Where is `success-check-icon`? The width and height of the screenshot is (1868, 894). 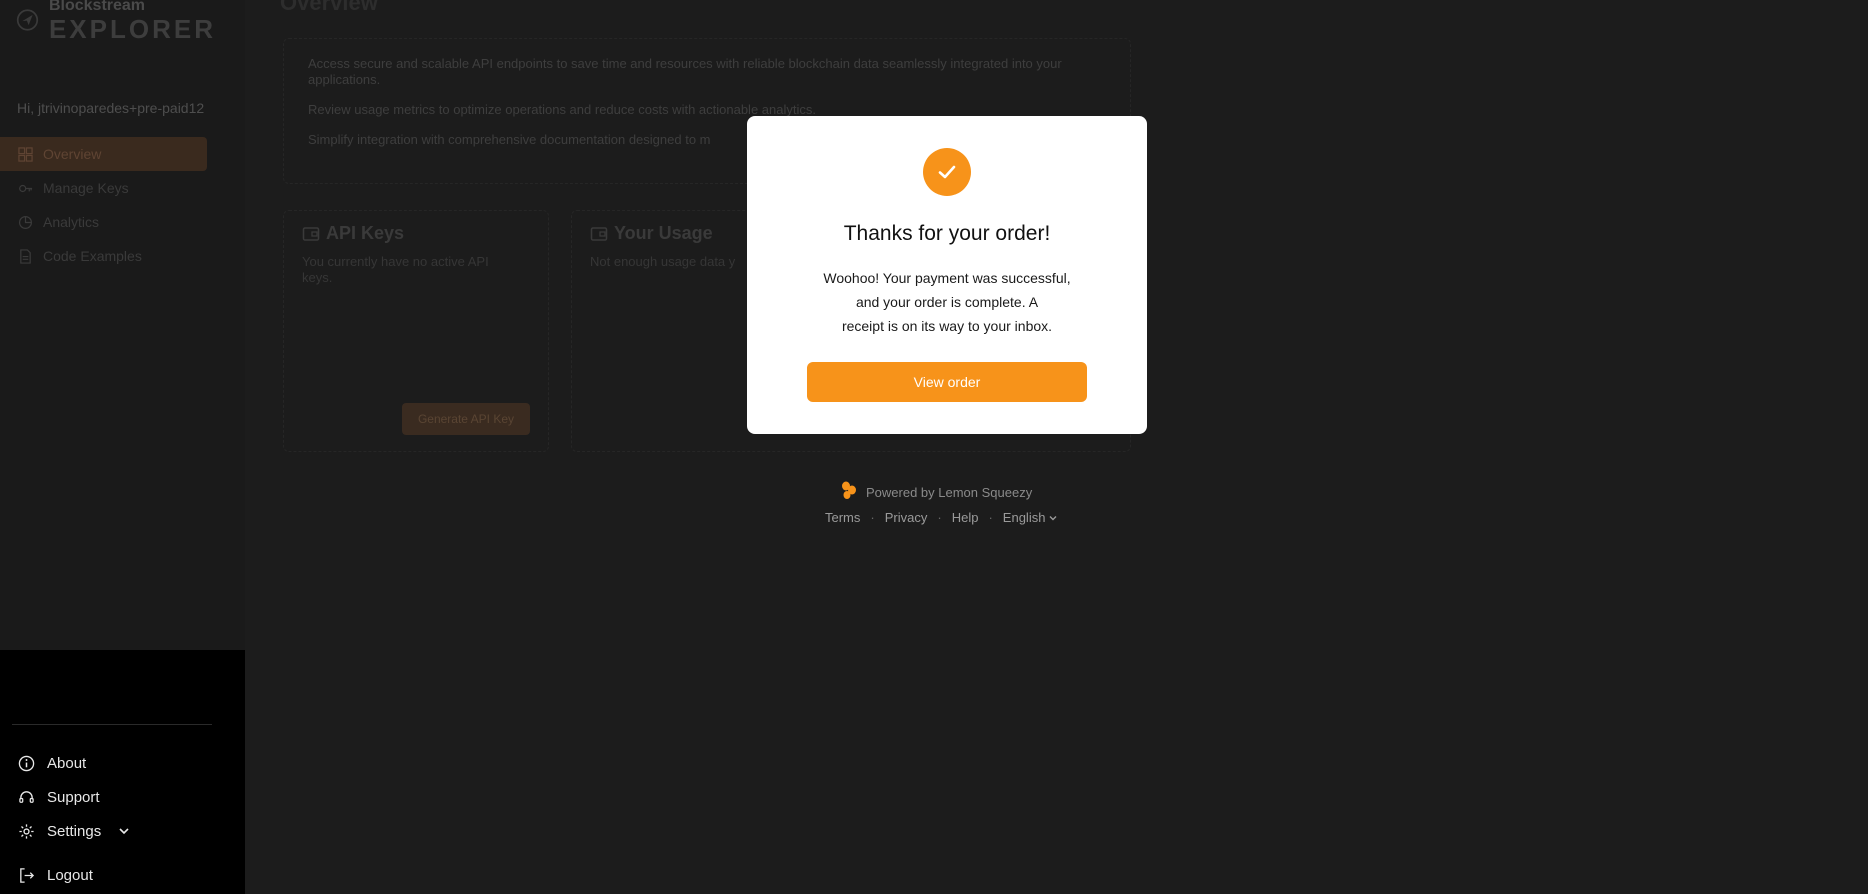 success-check-icon is located at coordinates (947, 172).